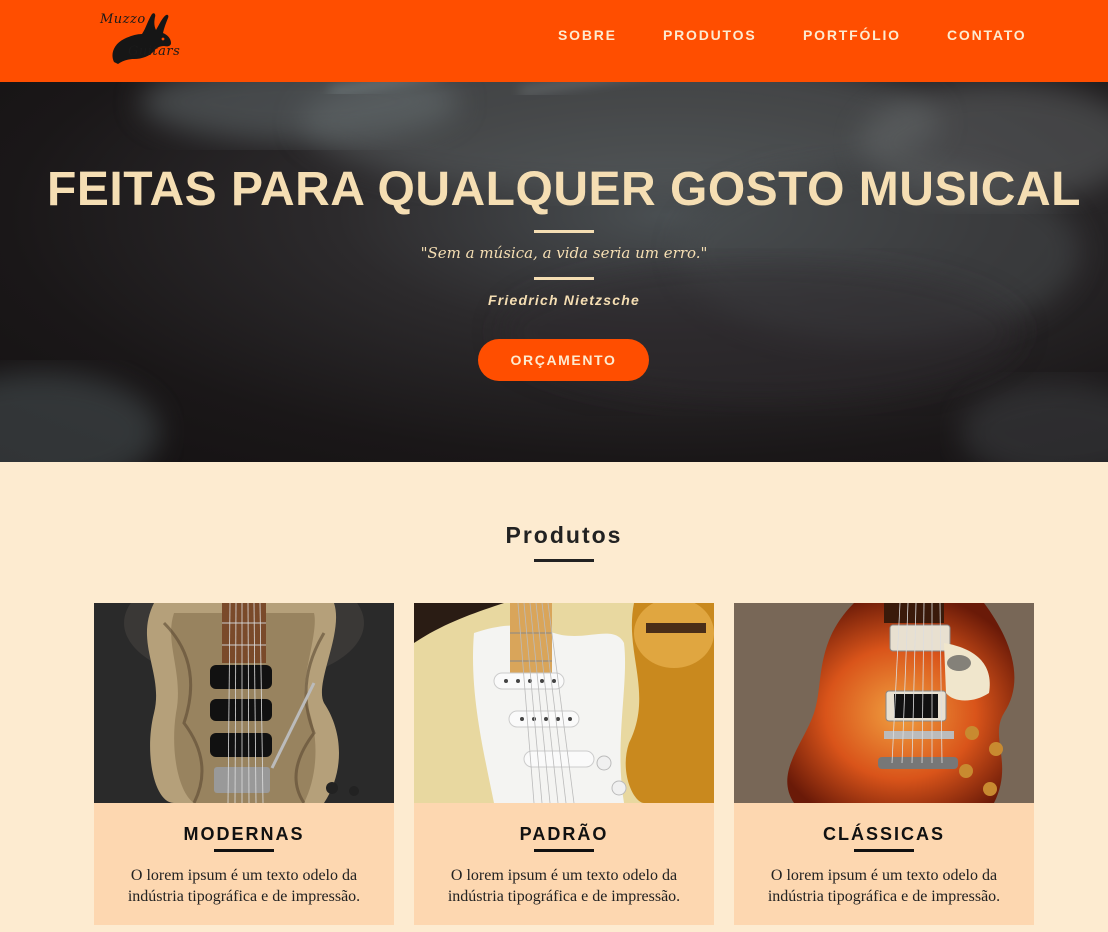 The height and width of the screenshot is (932, 1108). What do you see at coordinates (244, 834) in the screenshot?
I see `product-card-title: MODERNAS` at bounding box center [244, 834].